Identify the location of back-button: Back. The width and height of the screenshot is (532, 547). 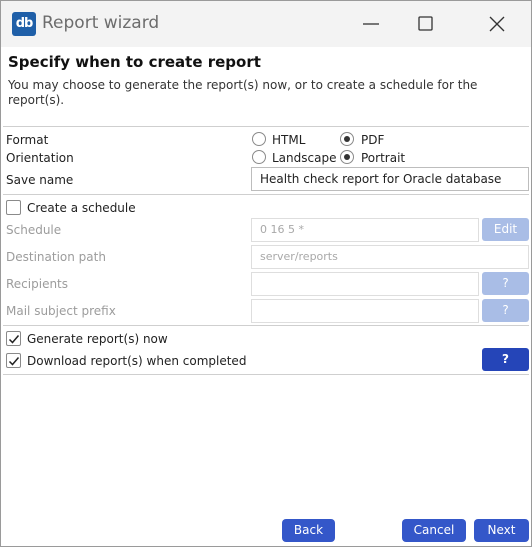
(308, 530).